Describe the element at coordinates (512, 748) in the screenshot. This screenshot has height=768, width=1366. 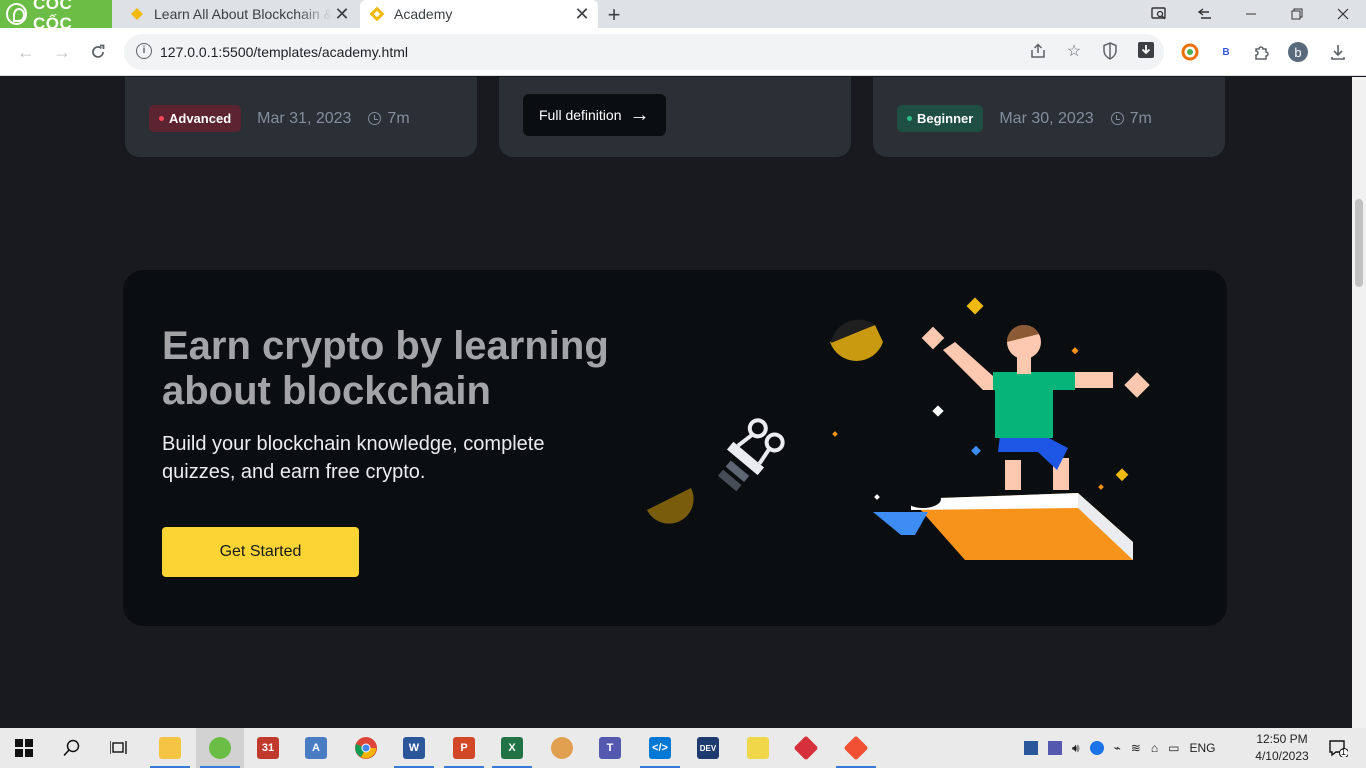
I see `excel-icon: X` at that location.